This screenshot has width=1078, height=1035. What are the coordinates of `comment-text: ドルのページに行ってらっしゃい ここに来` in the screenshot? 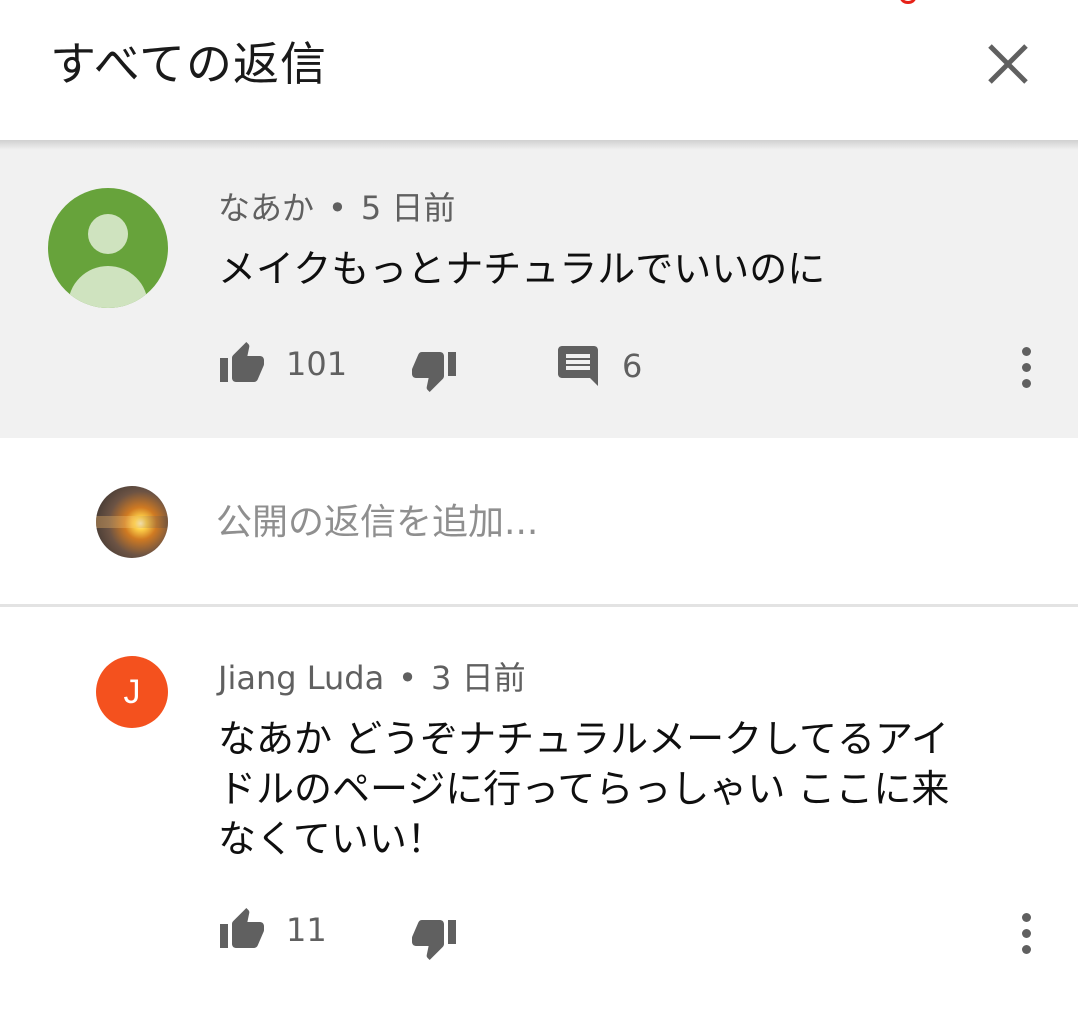 It's located at (584, 789).